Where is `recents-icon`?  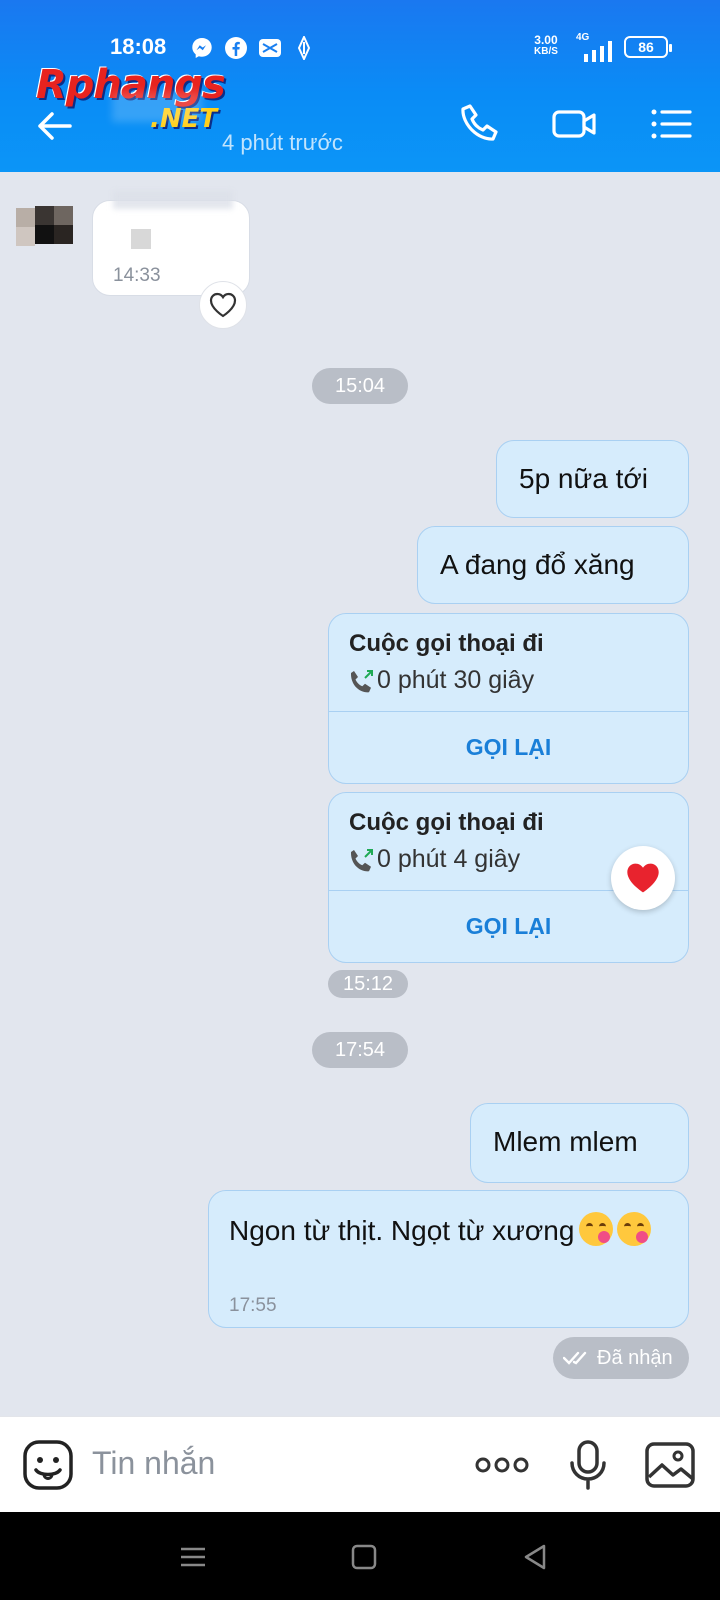
recents-icon is located at coordinates (193, 1557).